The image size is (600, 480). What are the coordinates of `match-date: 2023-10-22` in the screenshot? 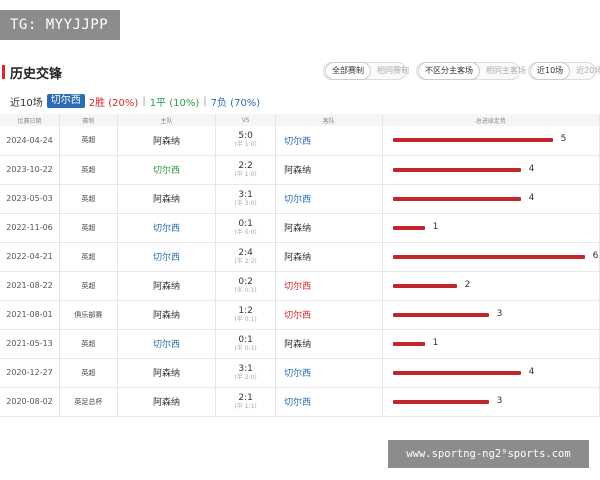 It's located at (30, 169).